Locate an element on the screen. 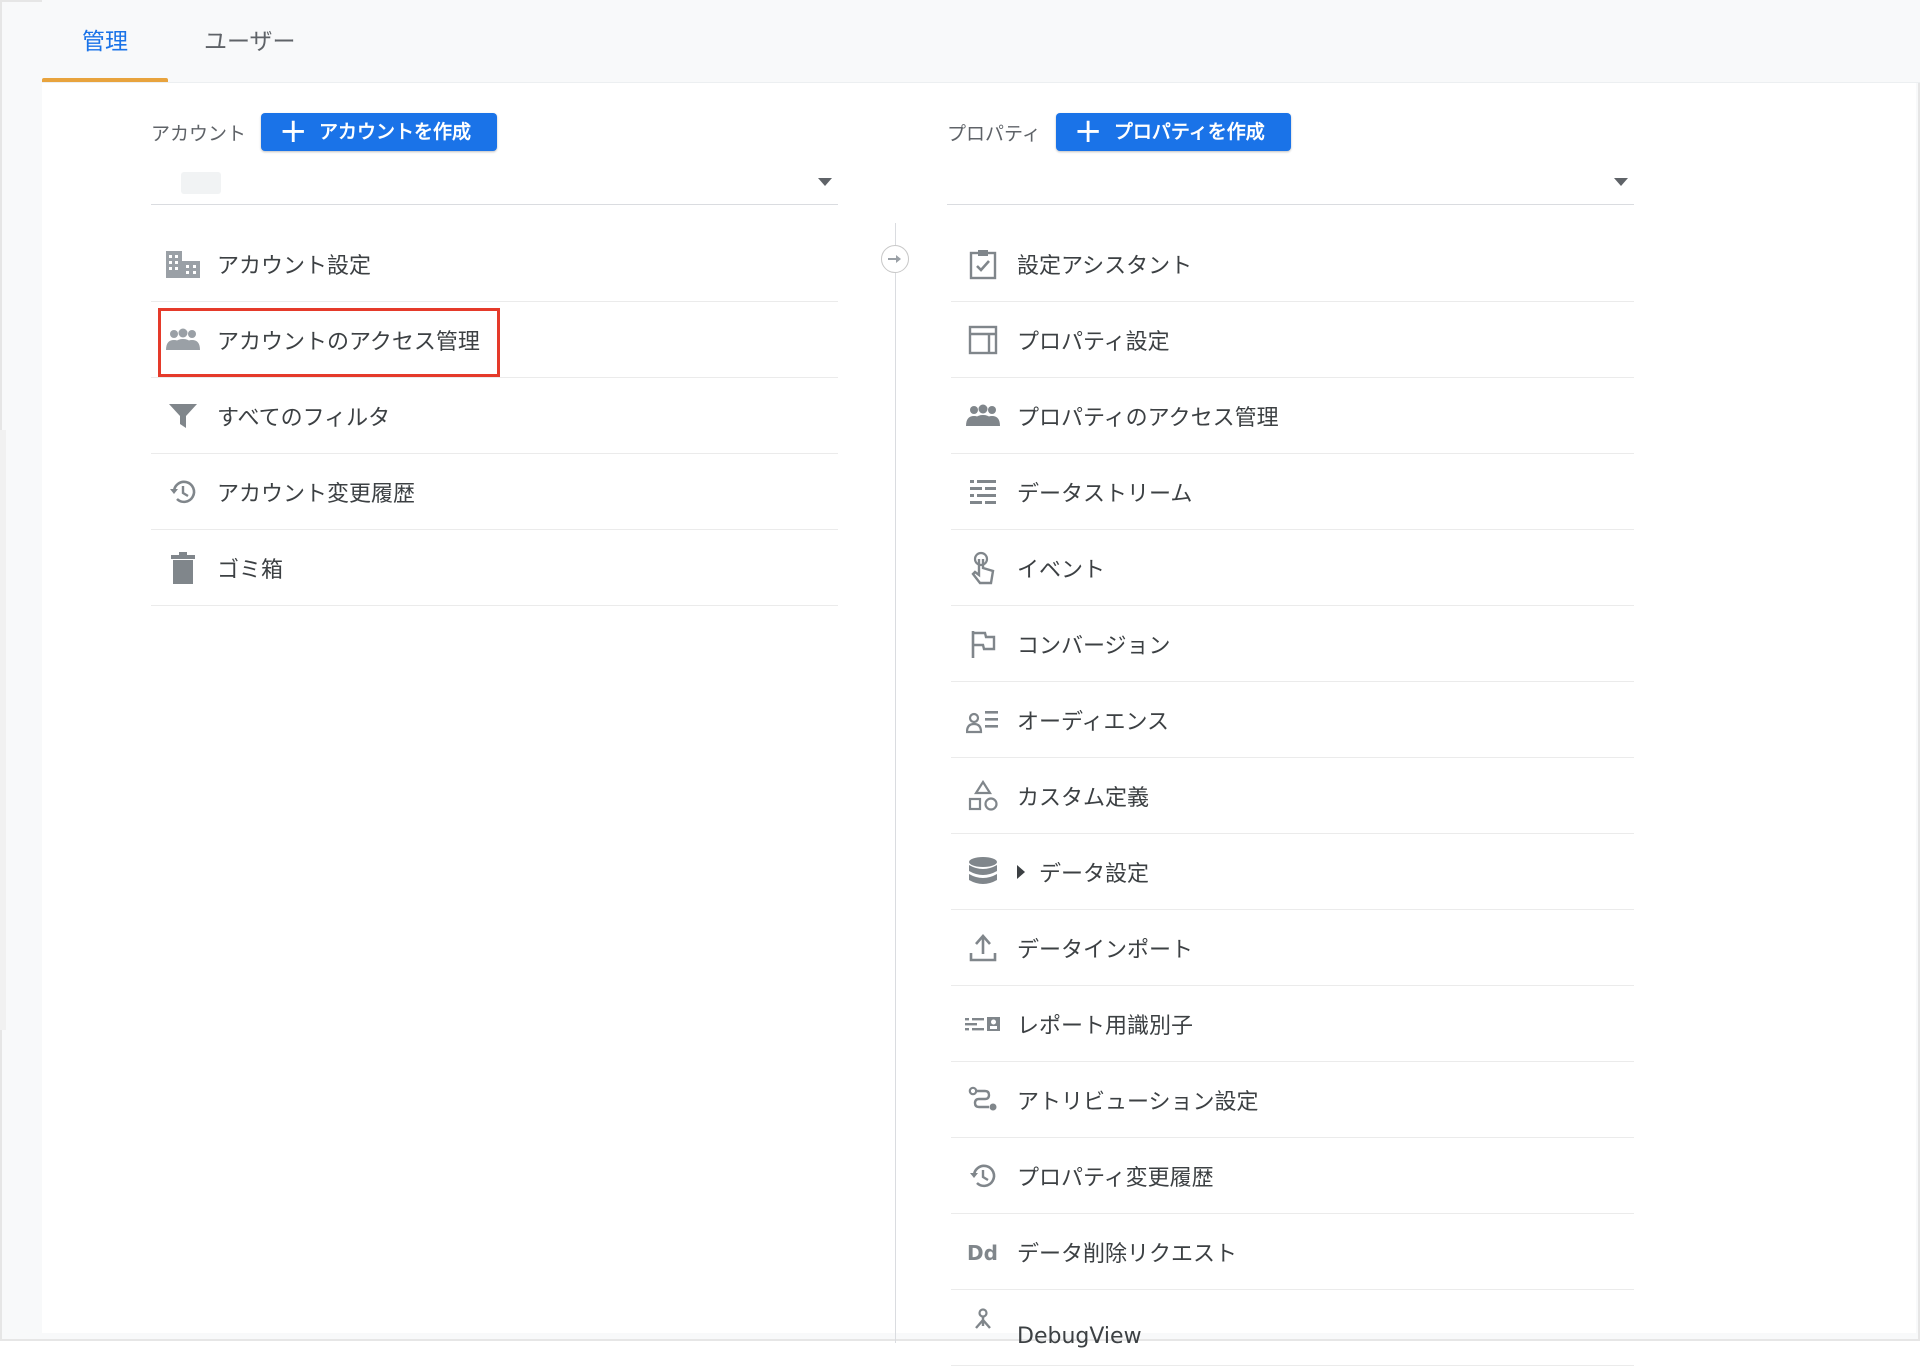 The height and width of the screenshot is (1366, 1920). attribution-settings-item: アトリビューション設定 is located at coordinates (1292, 1100).